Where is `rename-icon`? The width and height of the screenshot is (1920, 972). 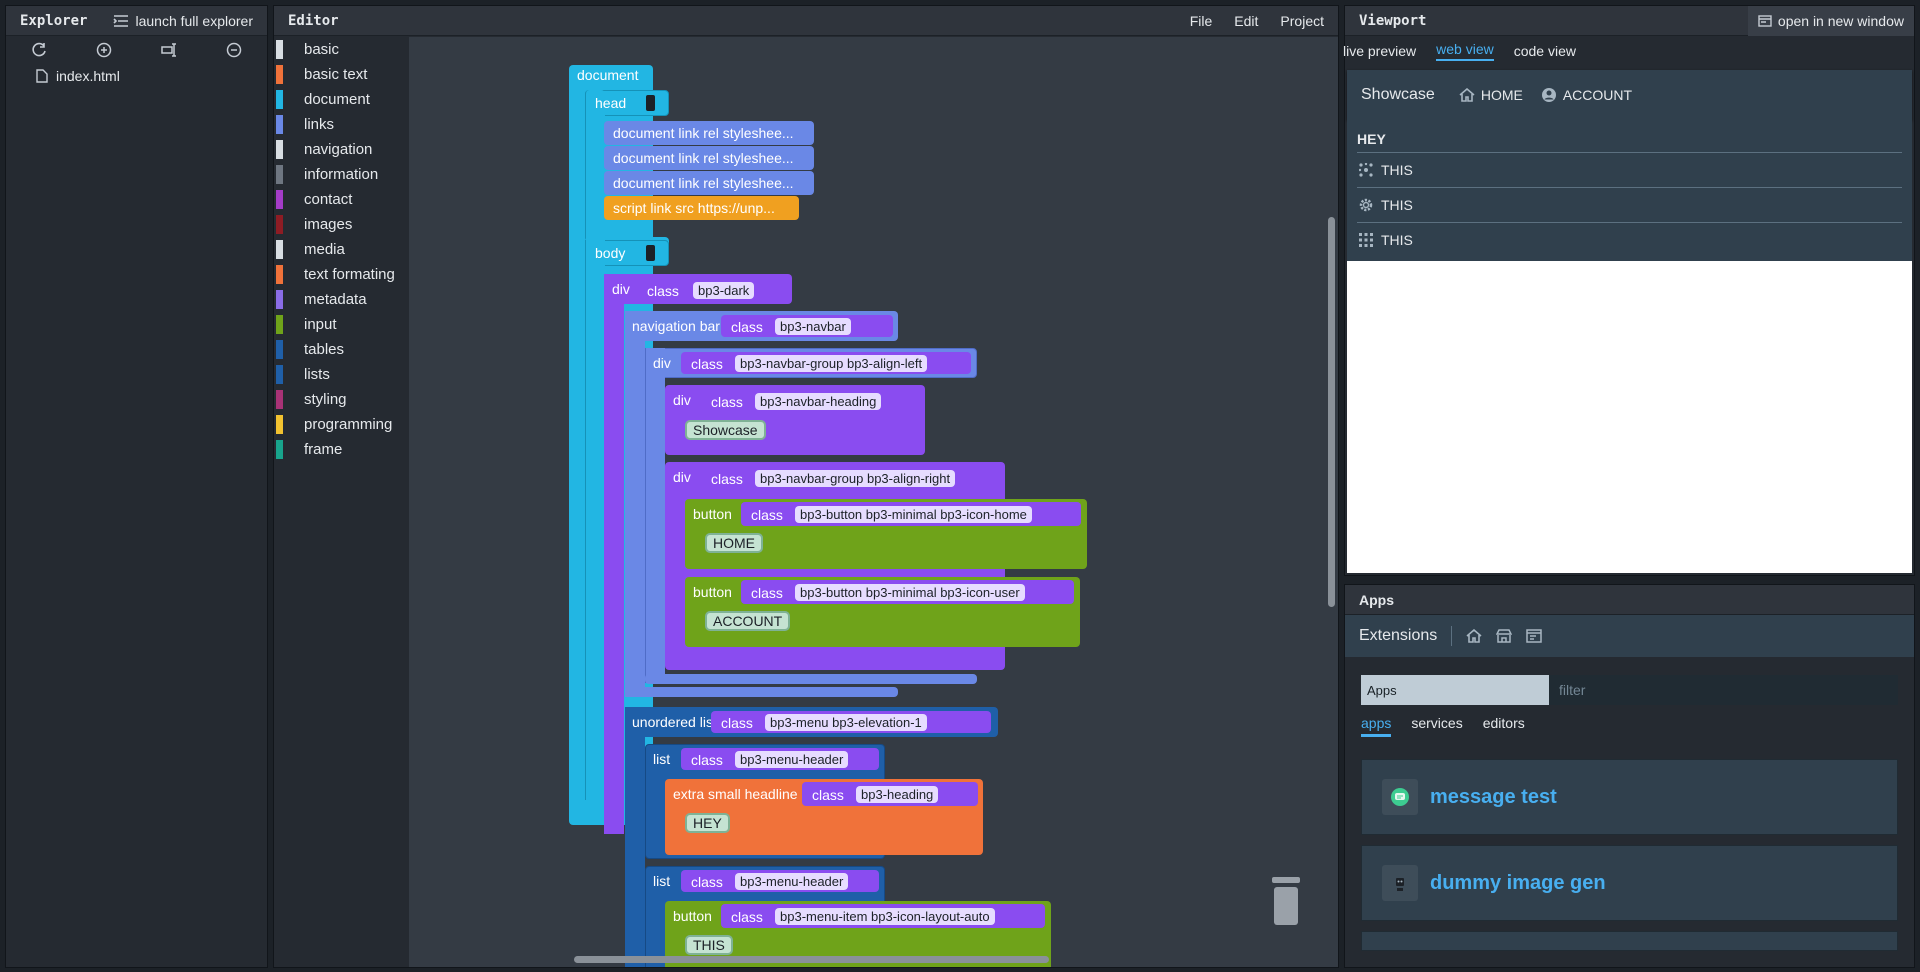
rename-icon is located at coordinates (169, 50).